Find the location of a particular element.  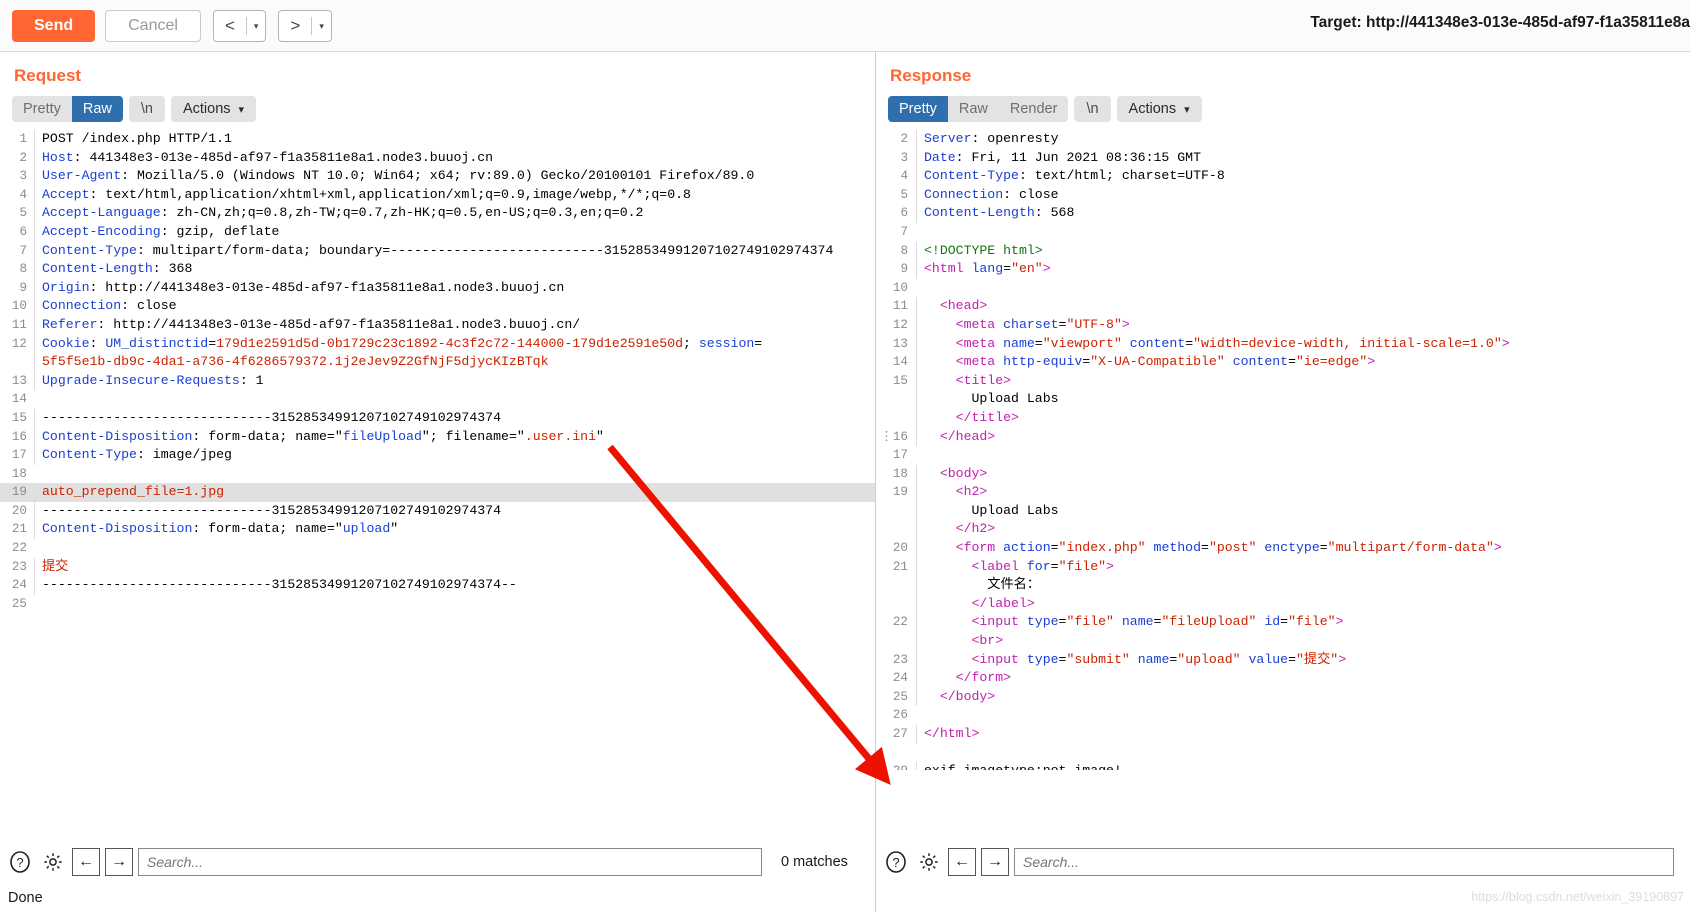

code-token: : 568 is located at coordinates (1054, 213).